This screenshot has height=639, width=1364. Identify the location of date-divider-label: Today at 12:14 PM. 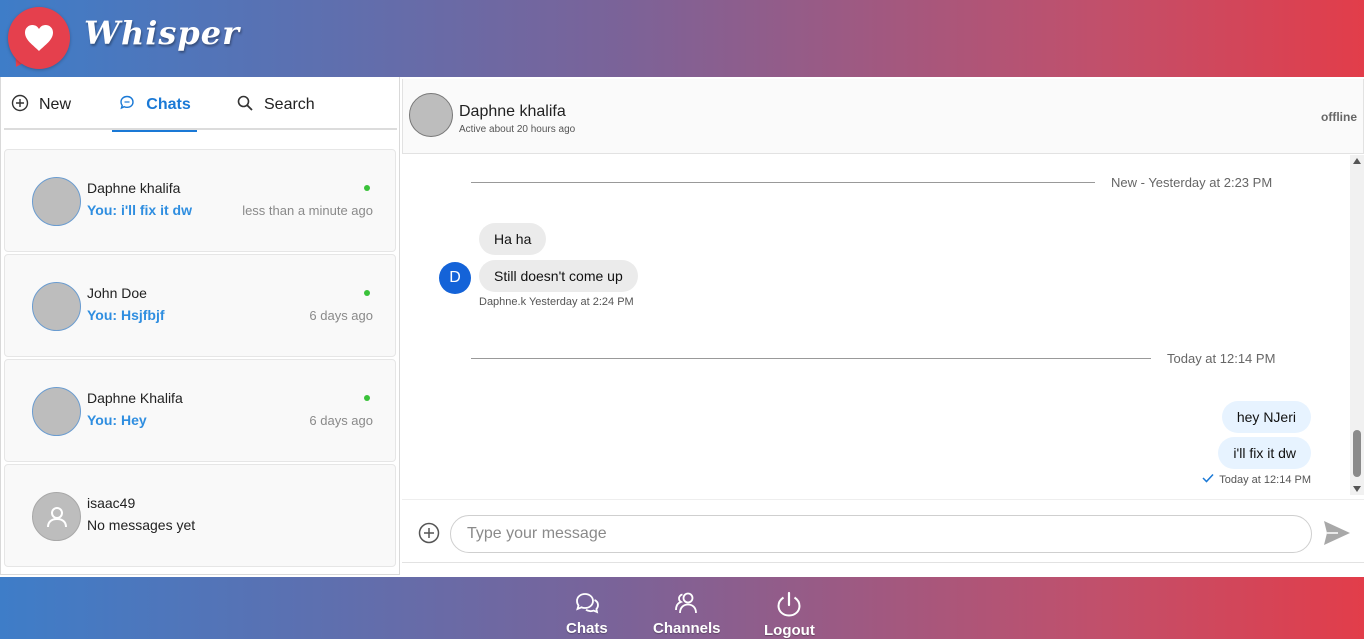
(1221, 358).